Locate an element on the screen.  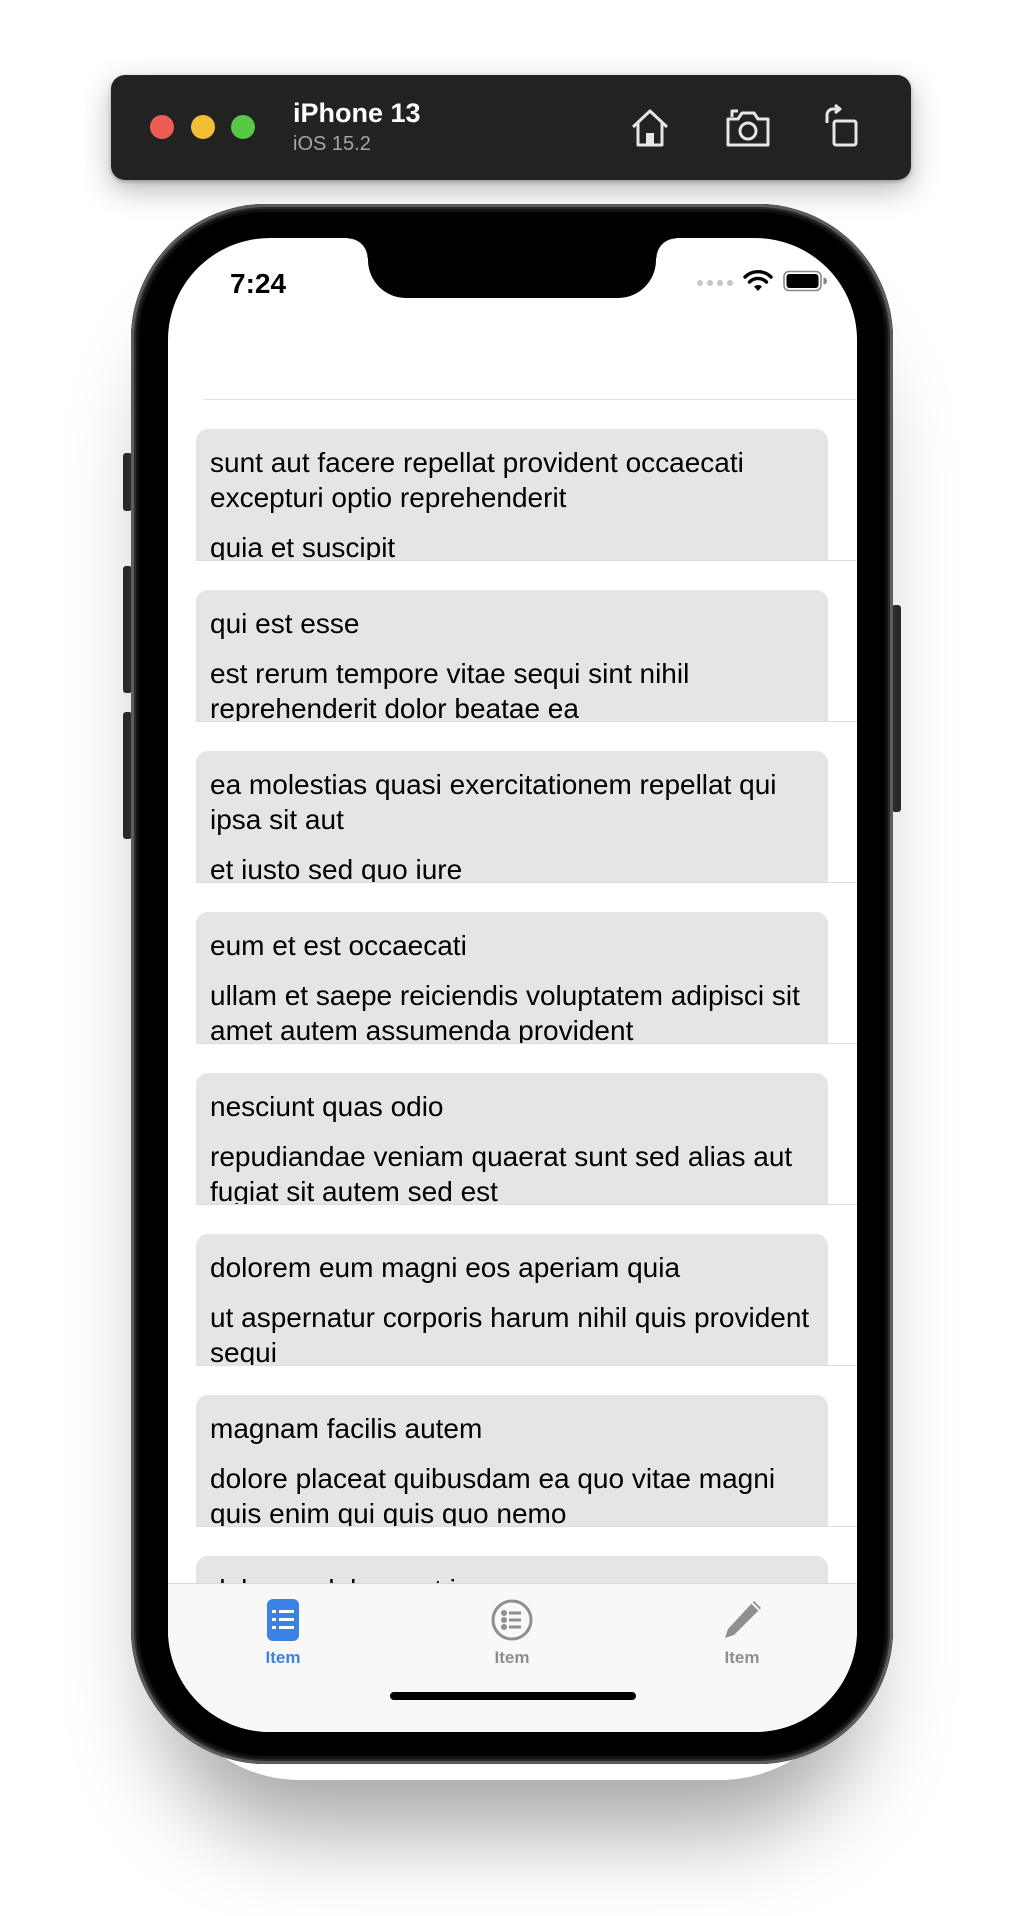
list-item: dolorem dolore est ipsam is located at coordinates (512, 1555).